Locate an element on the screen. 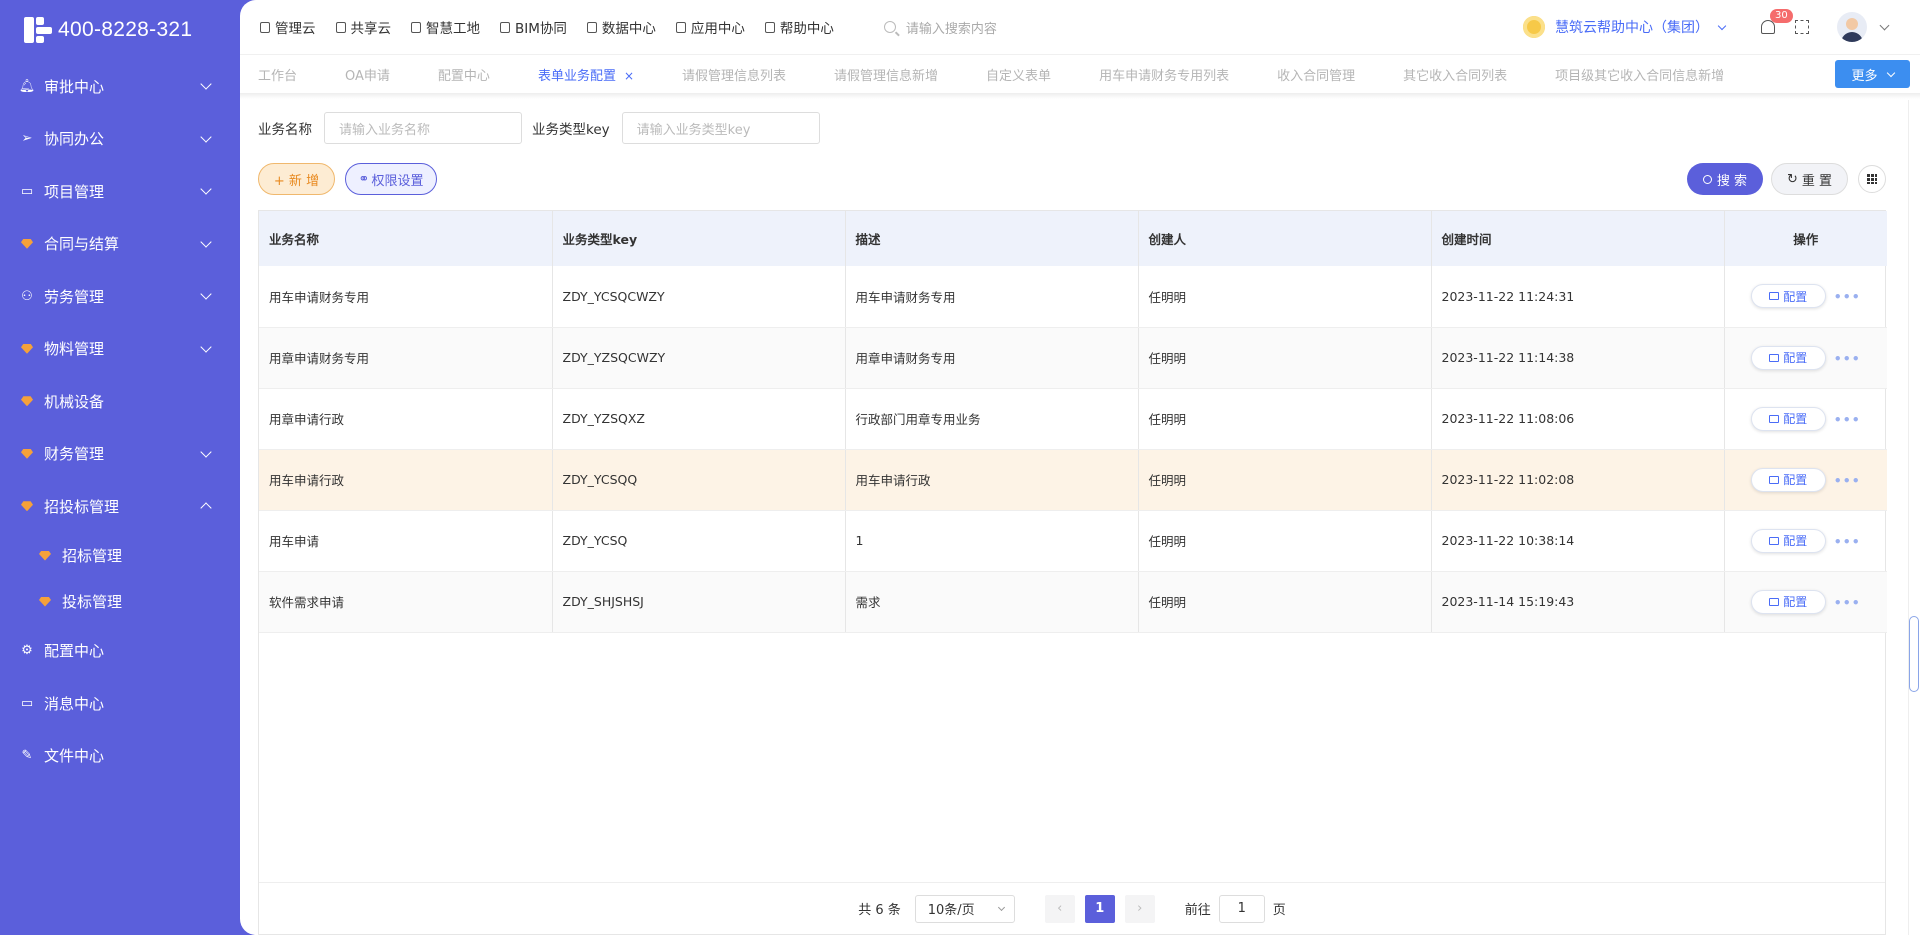 Image resolution: width=1920 pixels, height=935 pixels. sidebar-item-8: 招投标管理 is located at coordinates (120, 506).